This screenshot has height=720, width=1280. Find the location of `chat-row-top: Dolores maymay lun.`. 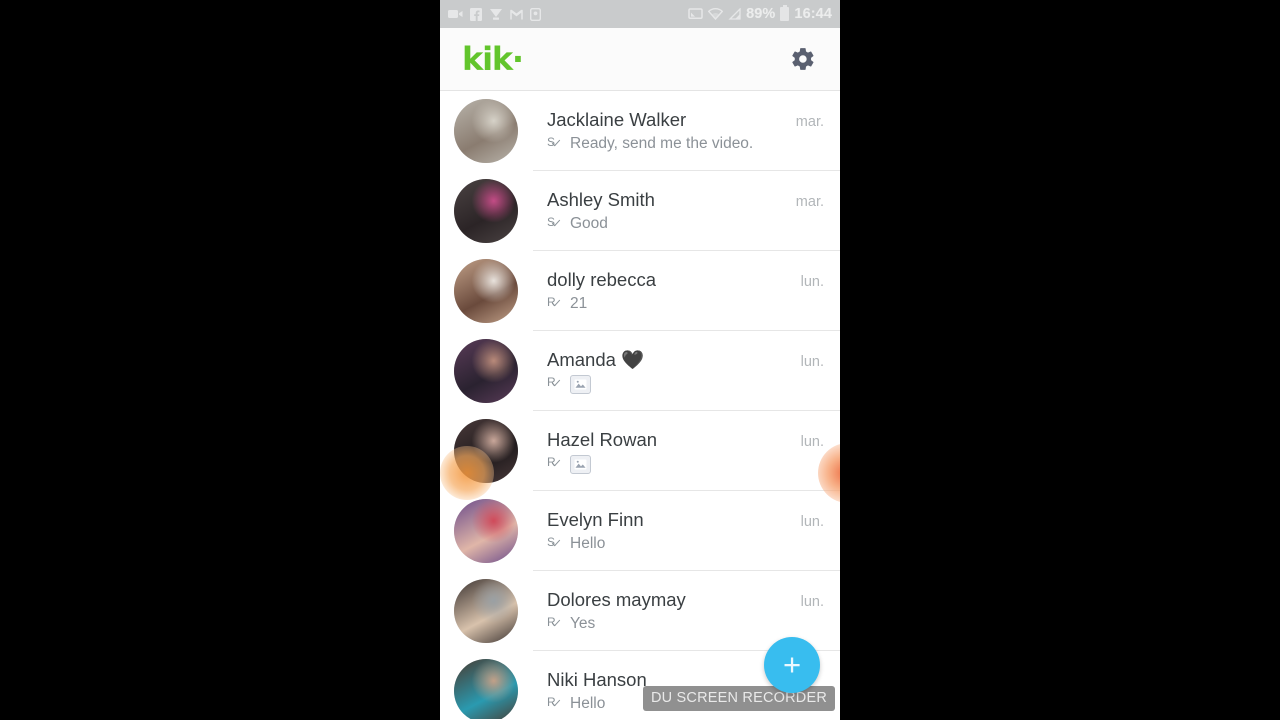

chat-row-top: Dolores maymay lun. is located at coordinates (685, 600).